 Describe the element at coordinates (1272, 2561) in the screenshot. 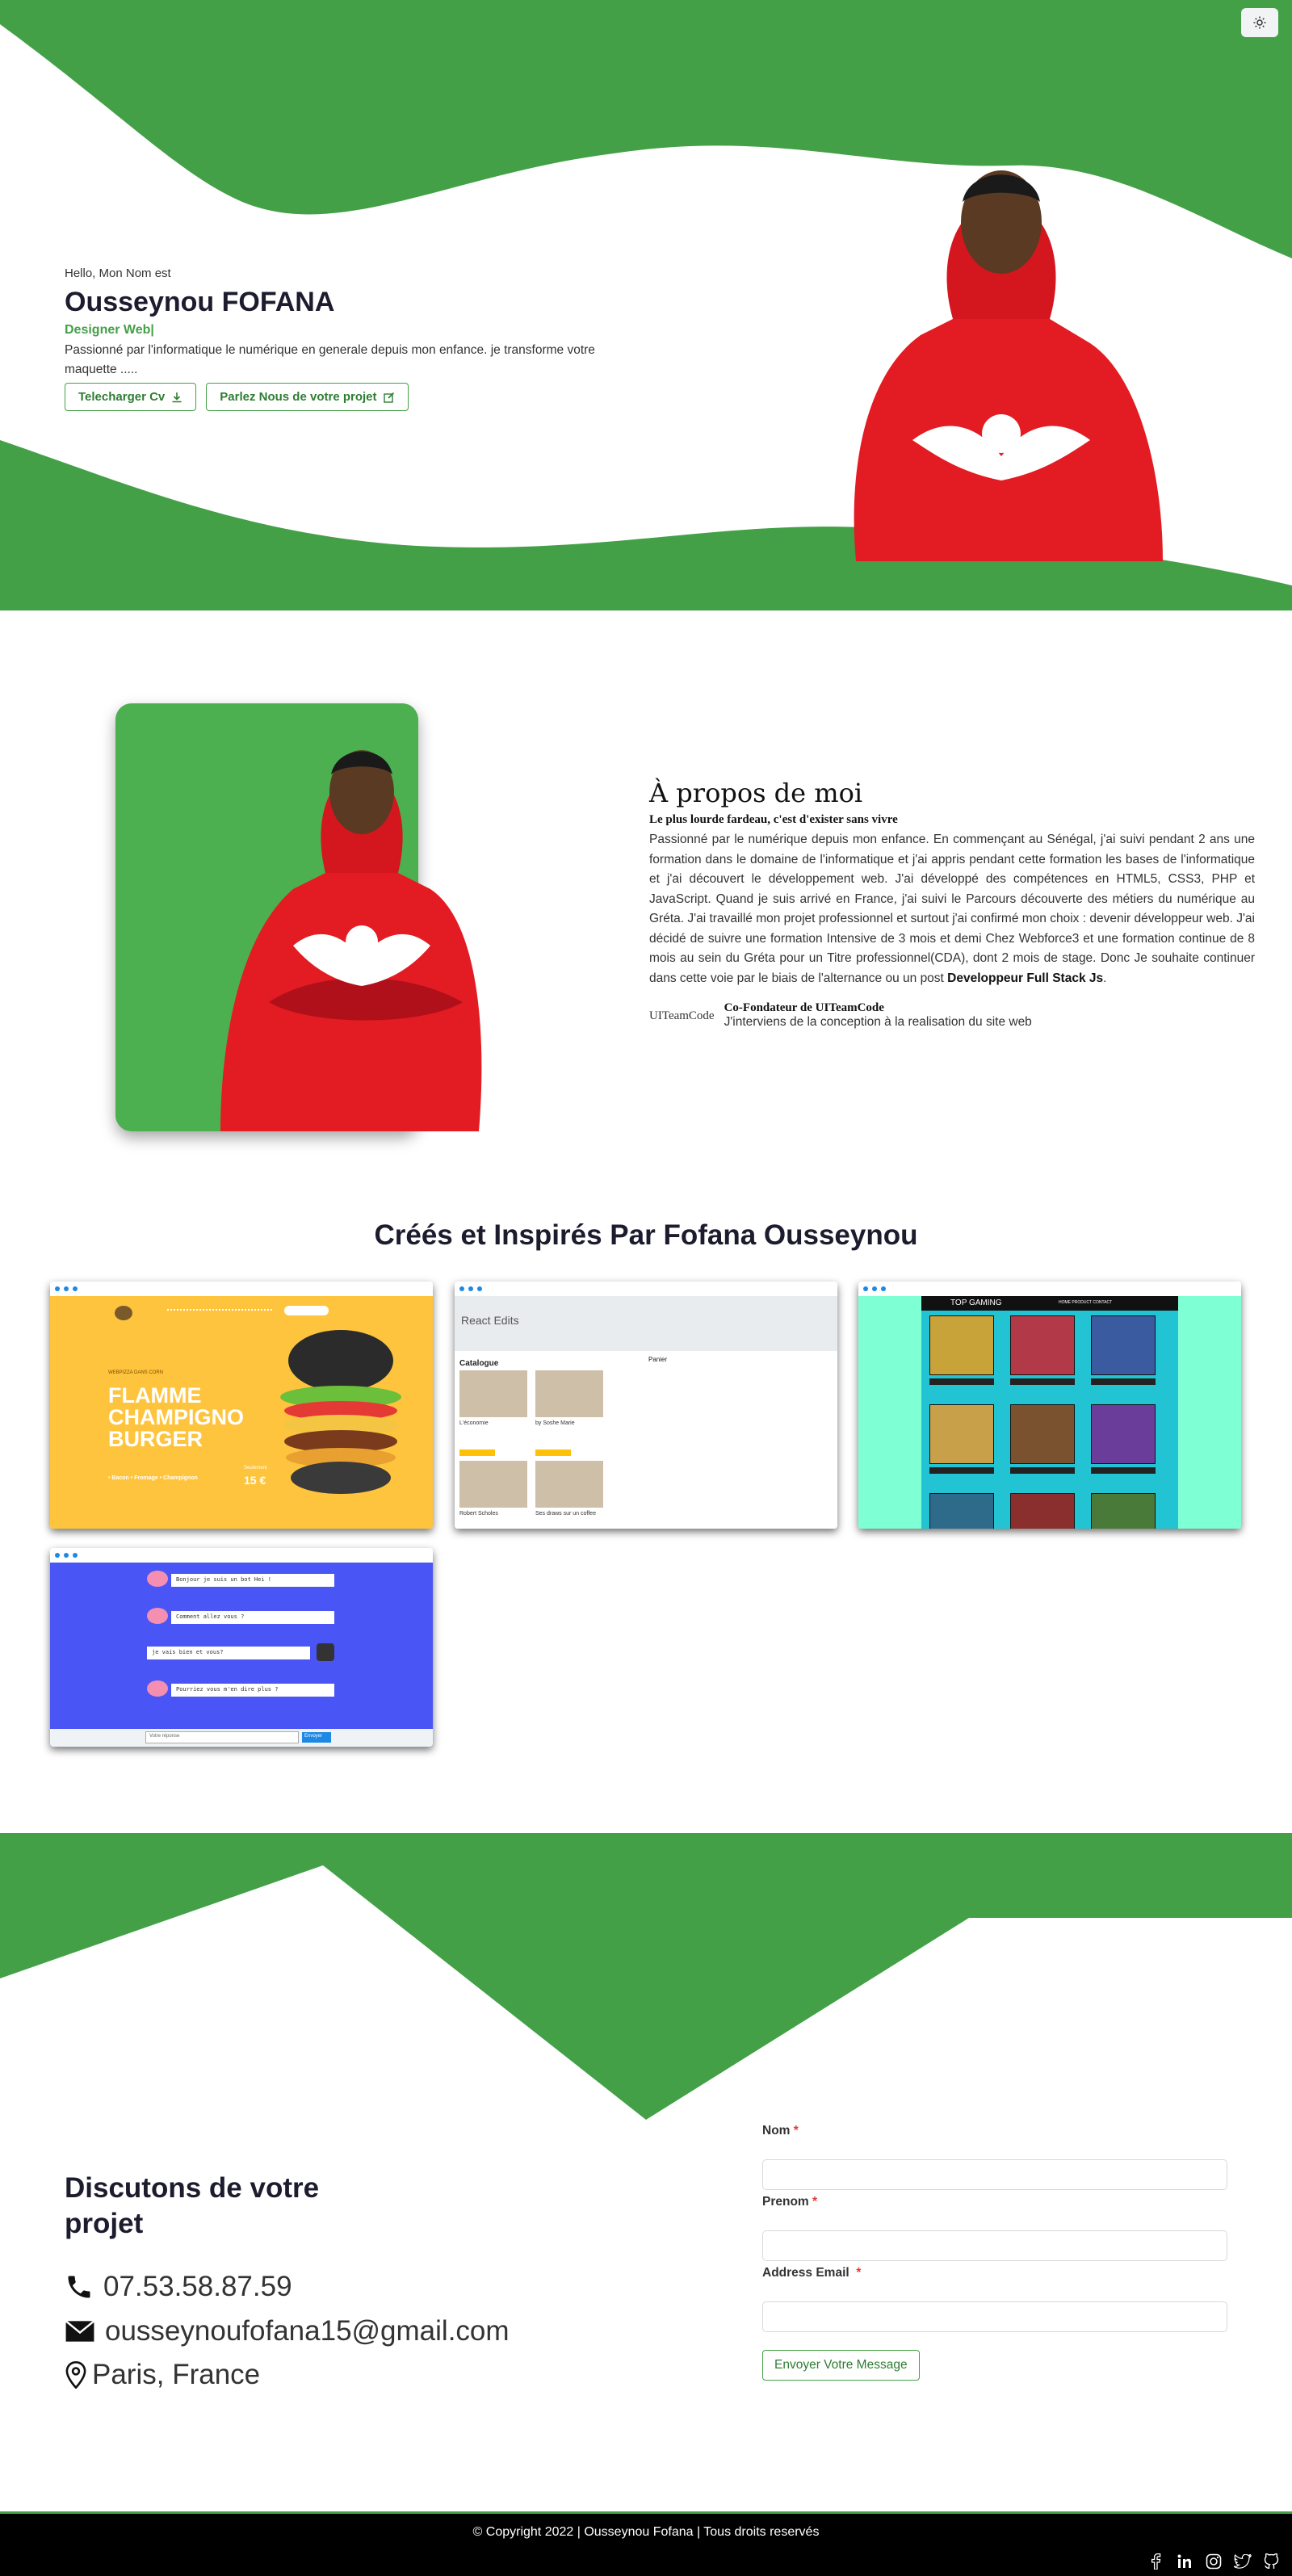

I see `github-icon` at that location.